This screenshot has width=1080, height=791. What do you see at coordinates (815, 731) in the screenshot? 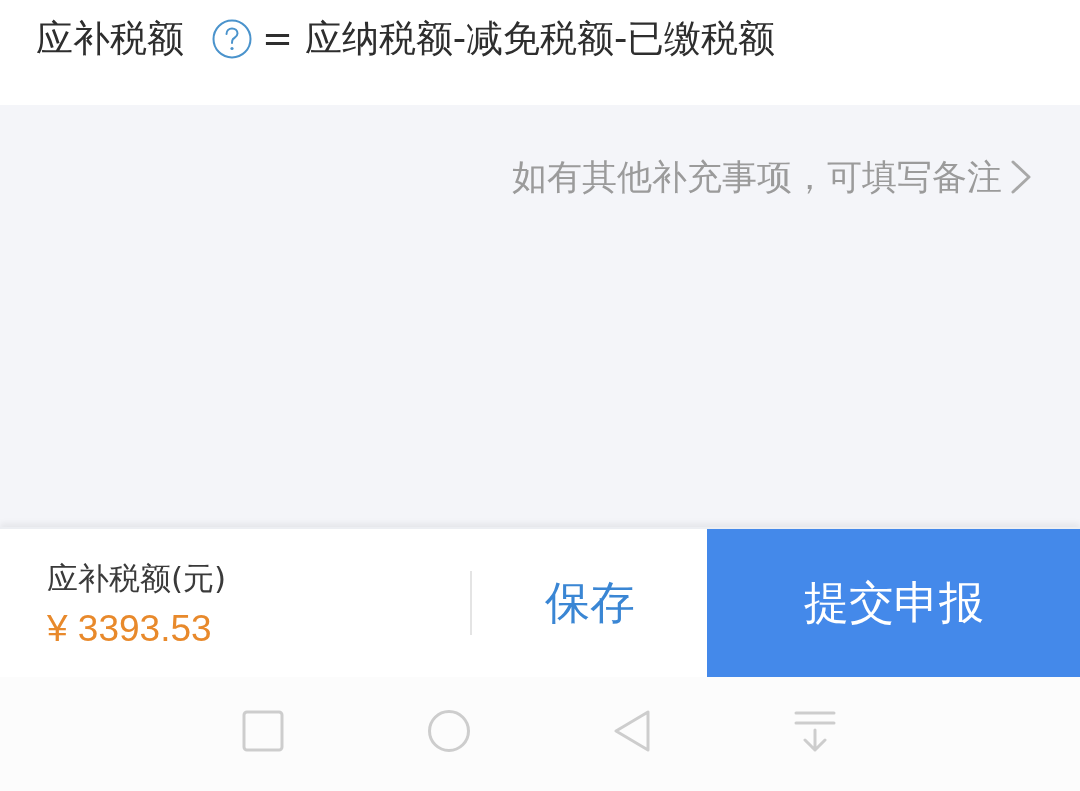
I see `lines-down-arrow-icon` at bounding box center [815, 731].